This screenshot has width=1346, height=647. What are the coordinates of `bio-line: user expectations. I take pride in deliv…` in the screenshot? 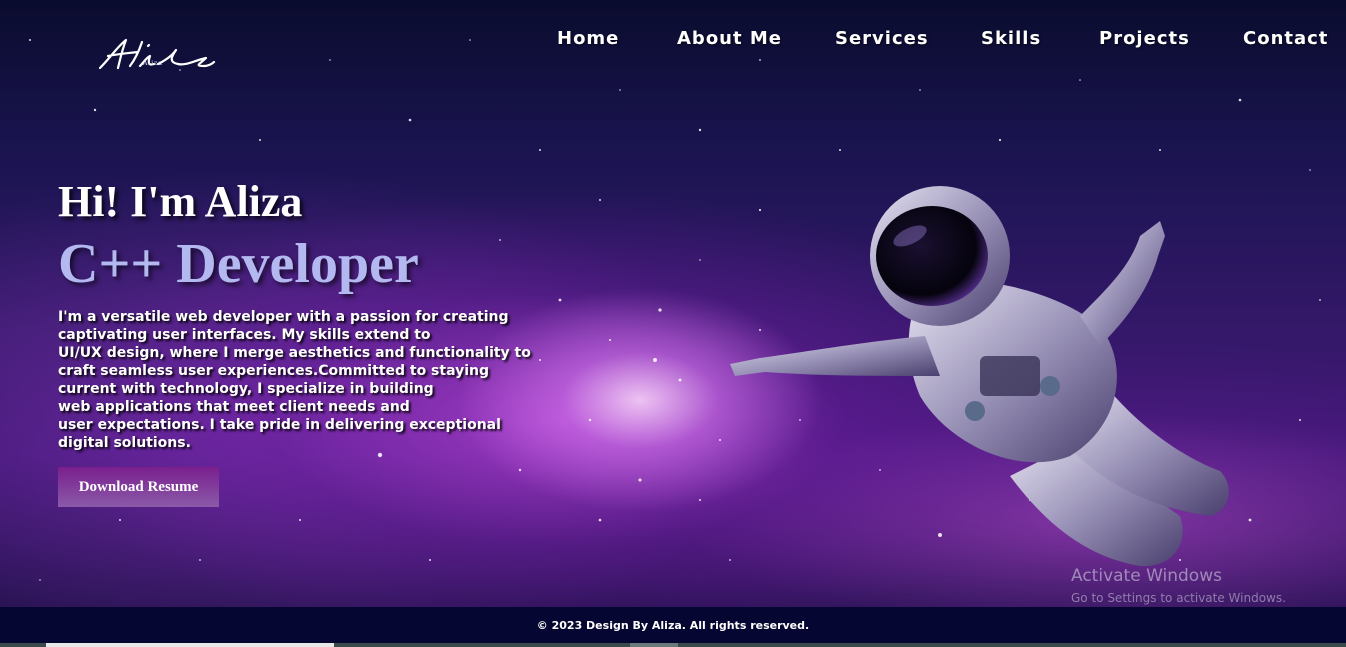 It's located at (279, 425).